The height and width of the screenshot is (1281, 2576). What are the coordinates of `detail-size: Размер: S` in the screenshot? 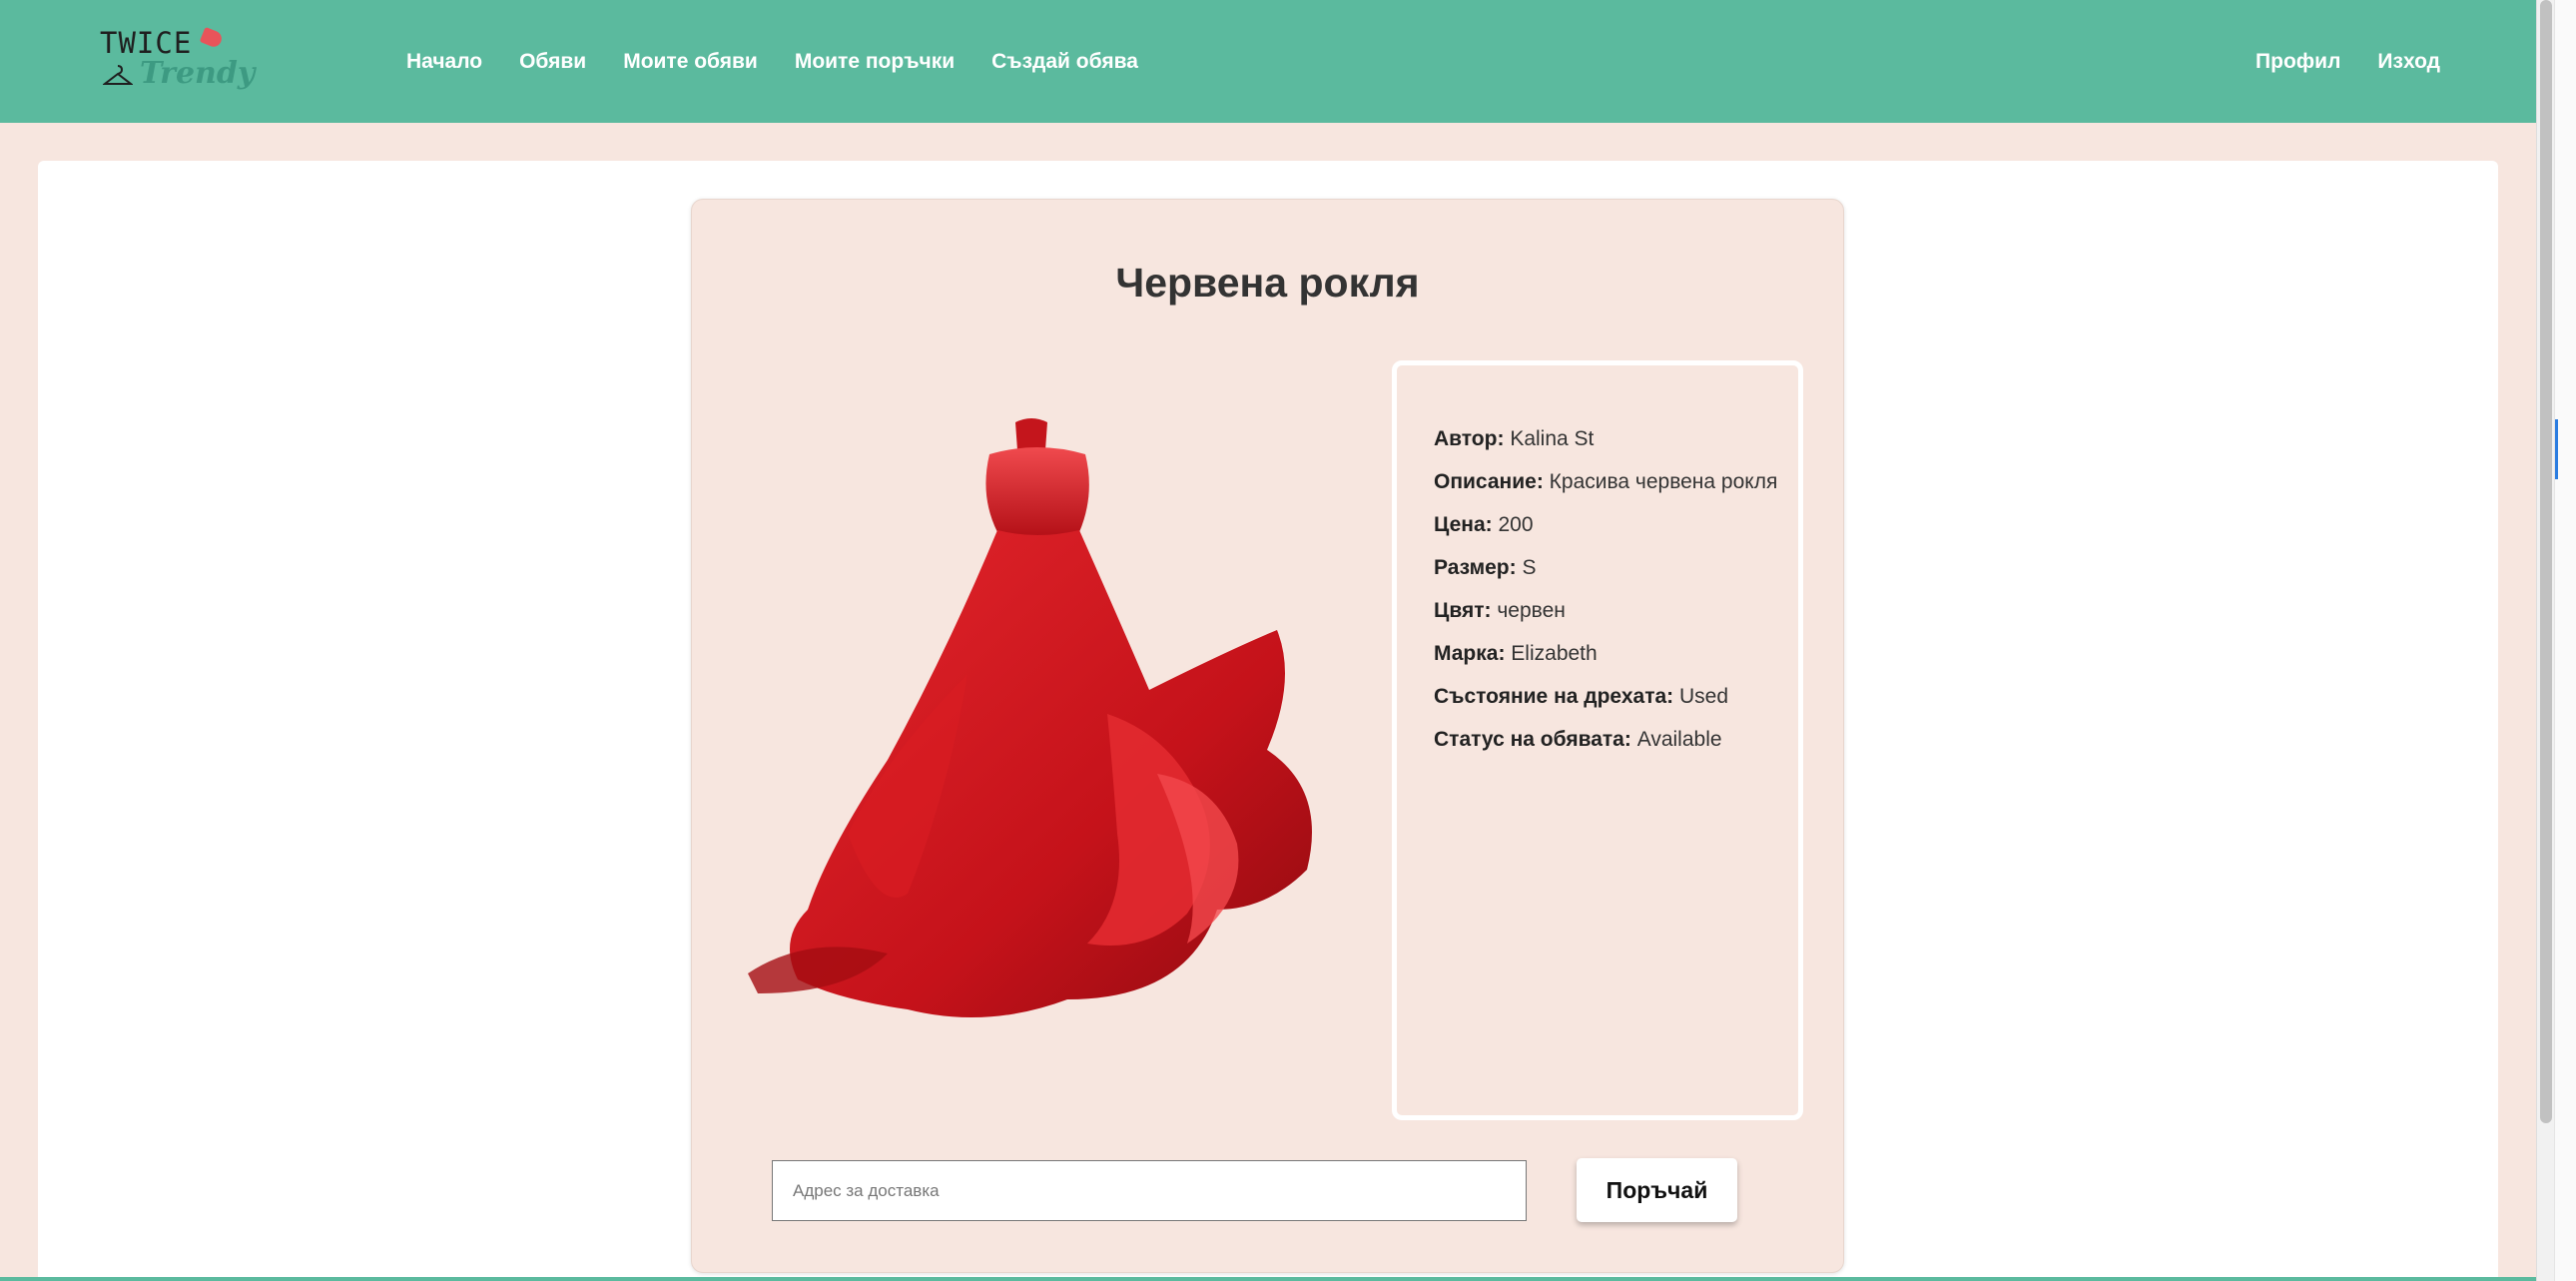 It's located at (1485, 567).